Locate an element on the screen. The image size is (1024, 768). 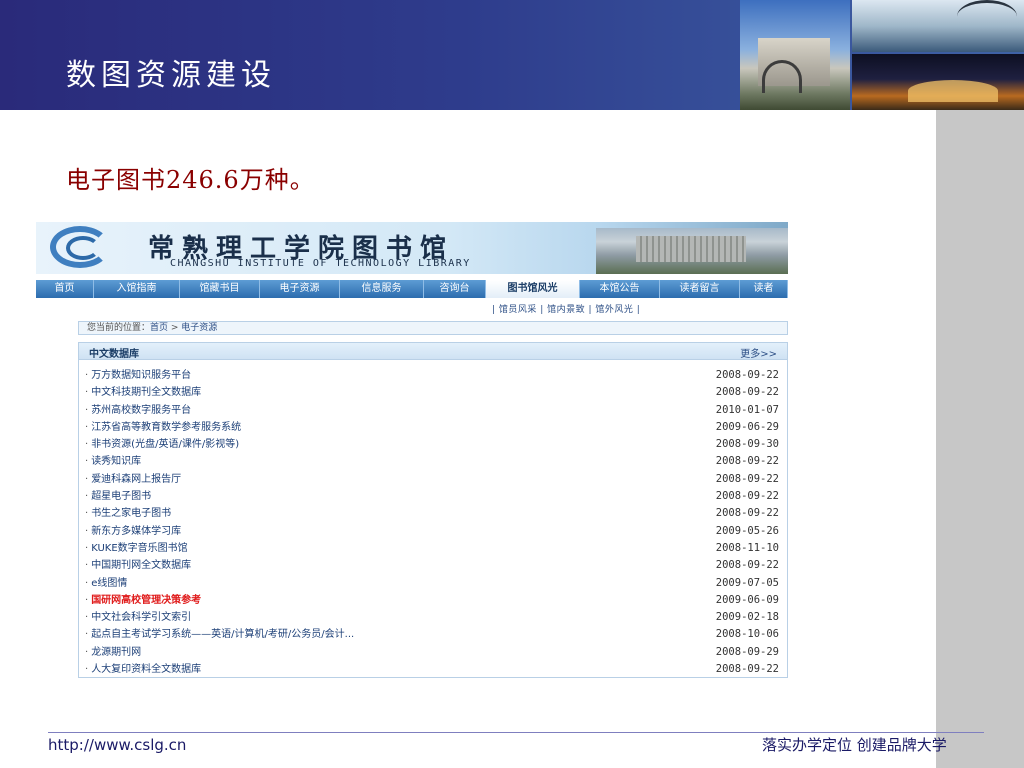
campus-night-photo is located at coordinates (938, 82).